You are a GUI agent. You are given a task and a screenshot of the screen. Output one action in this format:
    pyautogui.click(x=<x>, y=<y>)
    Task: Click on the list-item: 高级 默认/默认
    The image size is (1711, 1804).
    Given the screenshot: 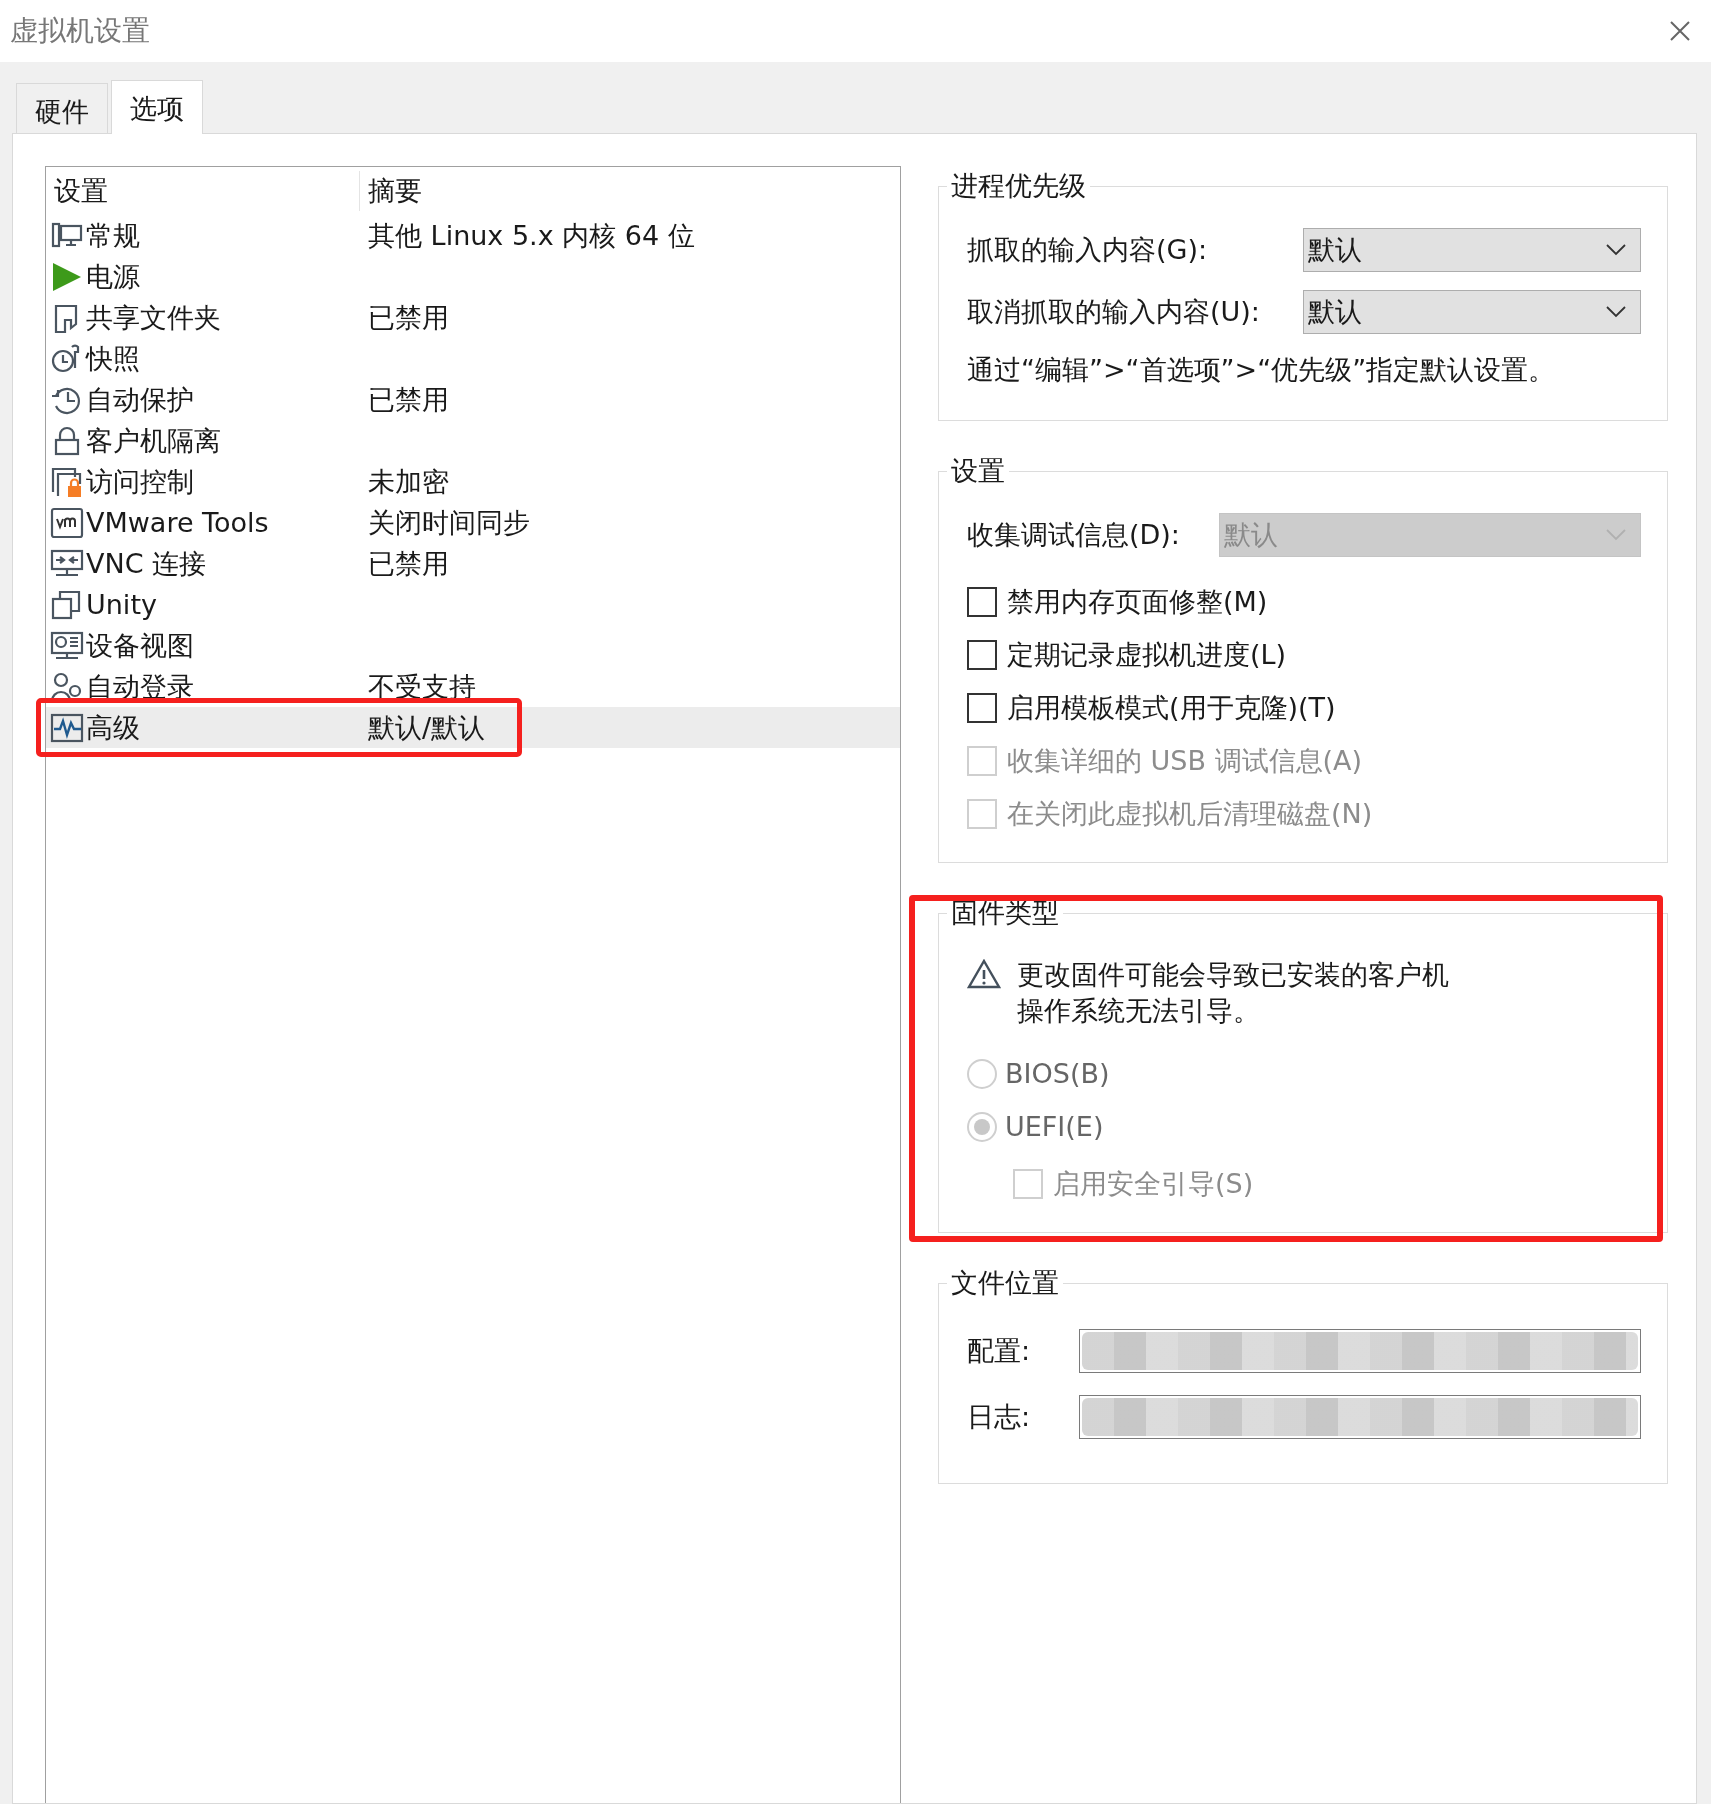 What is the action you would take?
    pyautogui.click(x=473, y=727)
    